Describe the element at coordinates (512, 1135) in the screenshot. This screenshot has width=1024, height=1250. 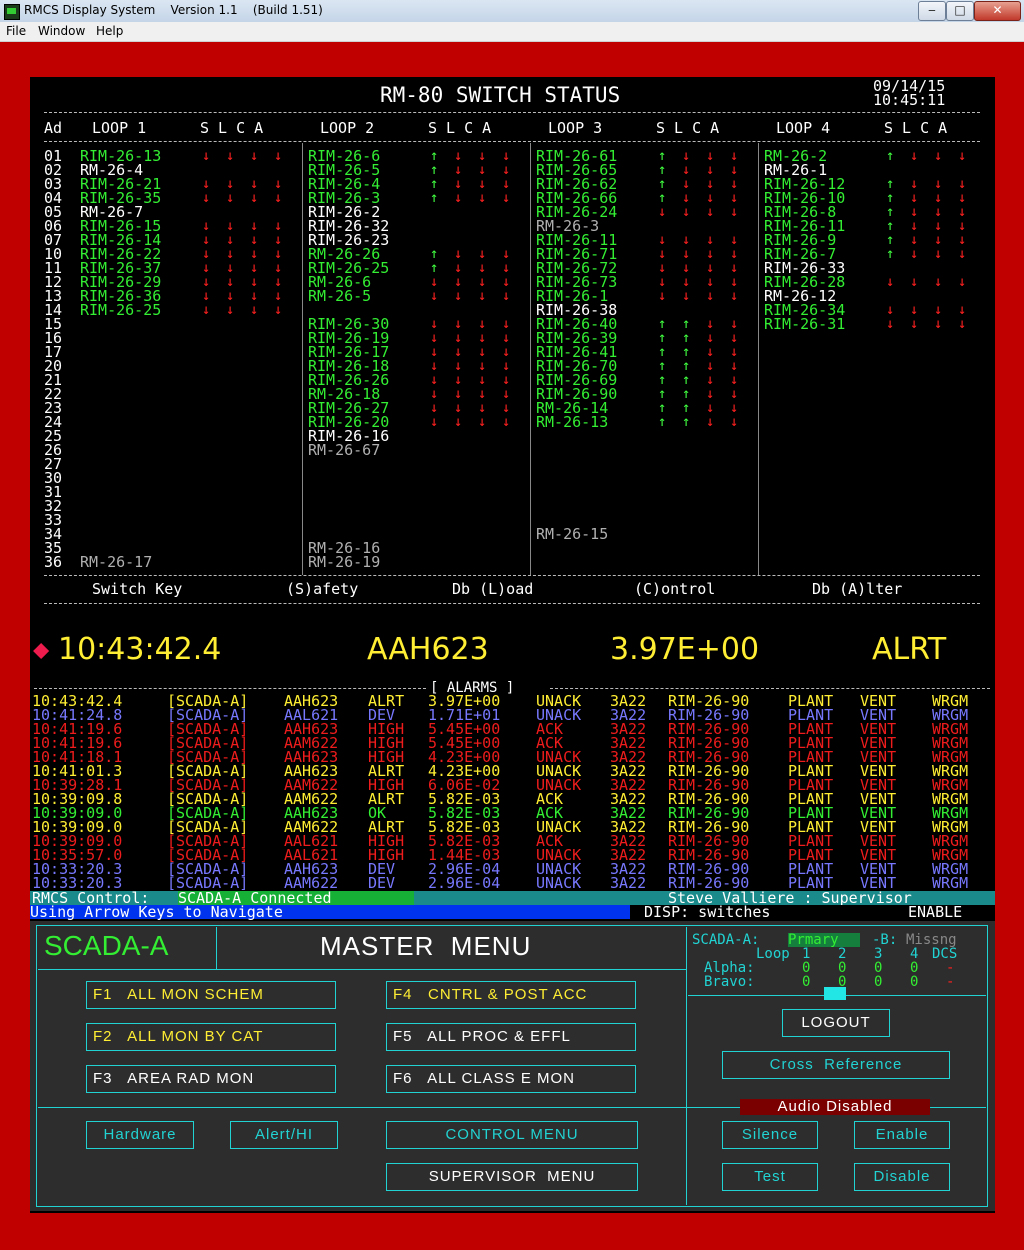
I see `control-menu-button: CONTROL MENU` at that location.